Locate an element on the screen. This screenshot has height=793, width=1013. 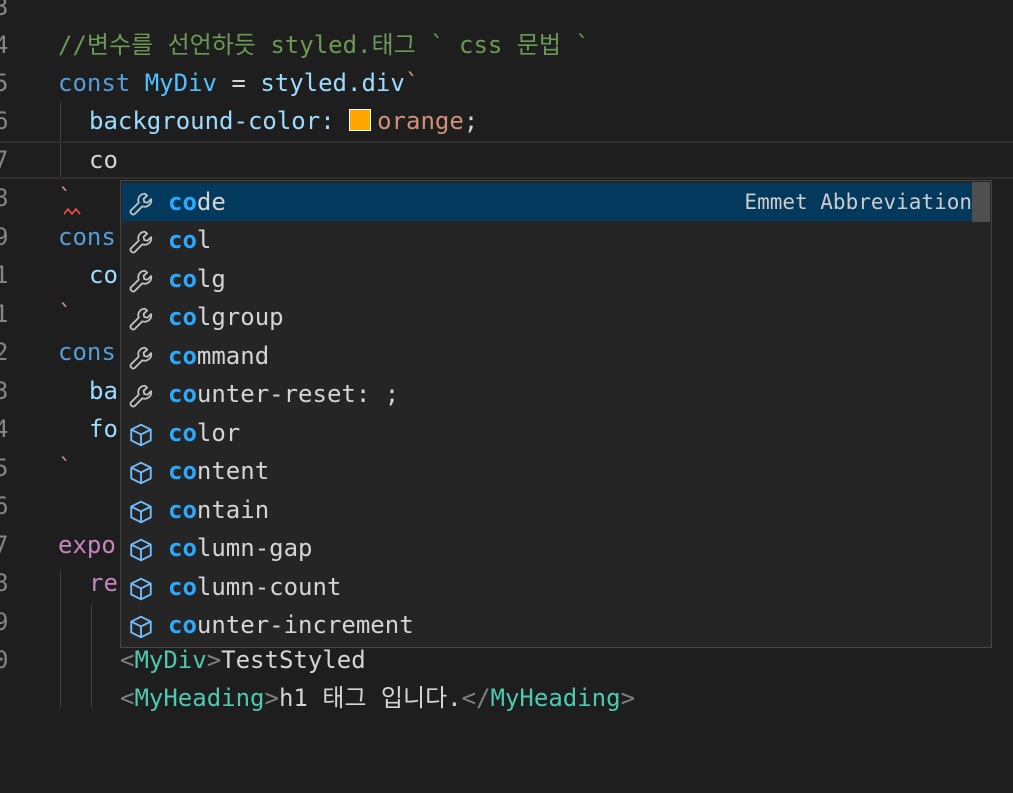
identifier-mydiv: MyDiv is located at coordinates (180, 83).